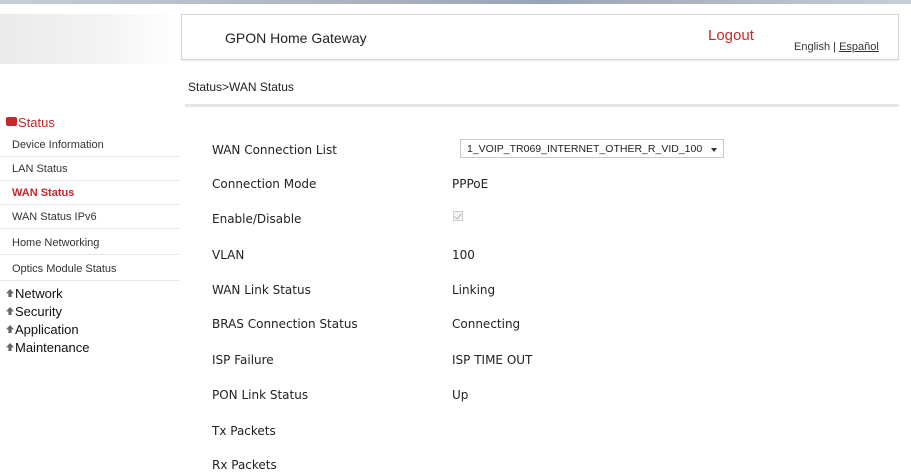 This screenshot has height=474, width=911. Describe the element at coordinates (470, 184) in the screenshot. I see `connection-mode-value: PPPoE` at that location.